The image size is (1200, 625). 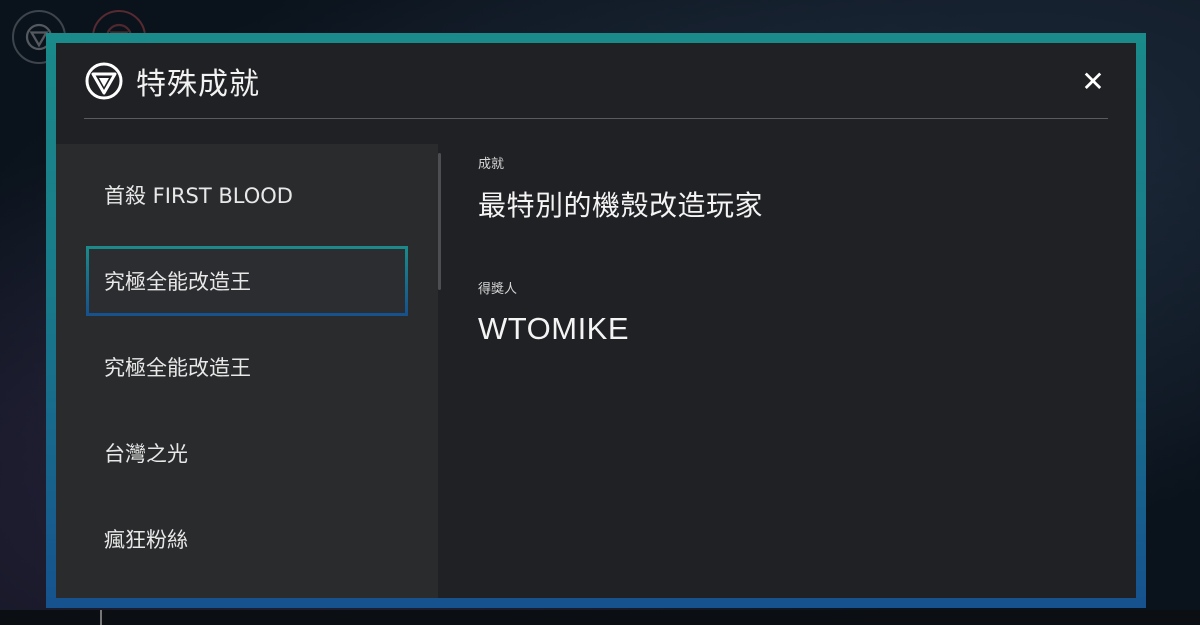 I want to click on list-item: 瘋狂粉絲, so click(x=247, y=539).